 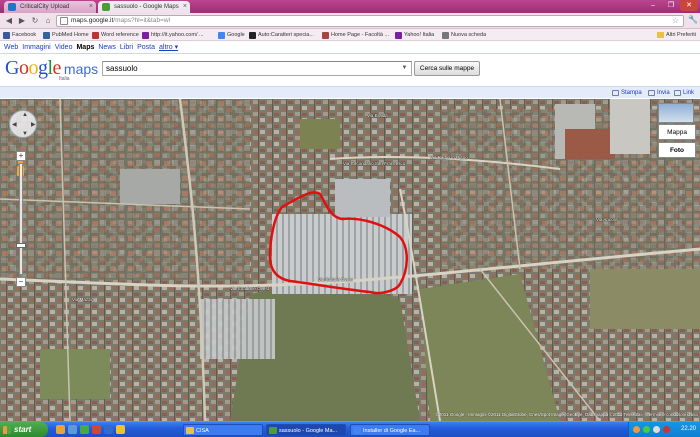 I want to click on bookmark-google: Google, so click(x=231, y=35).